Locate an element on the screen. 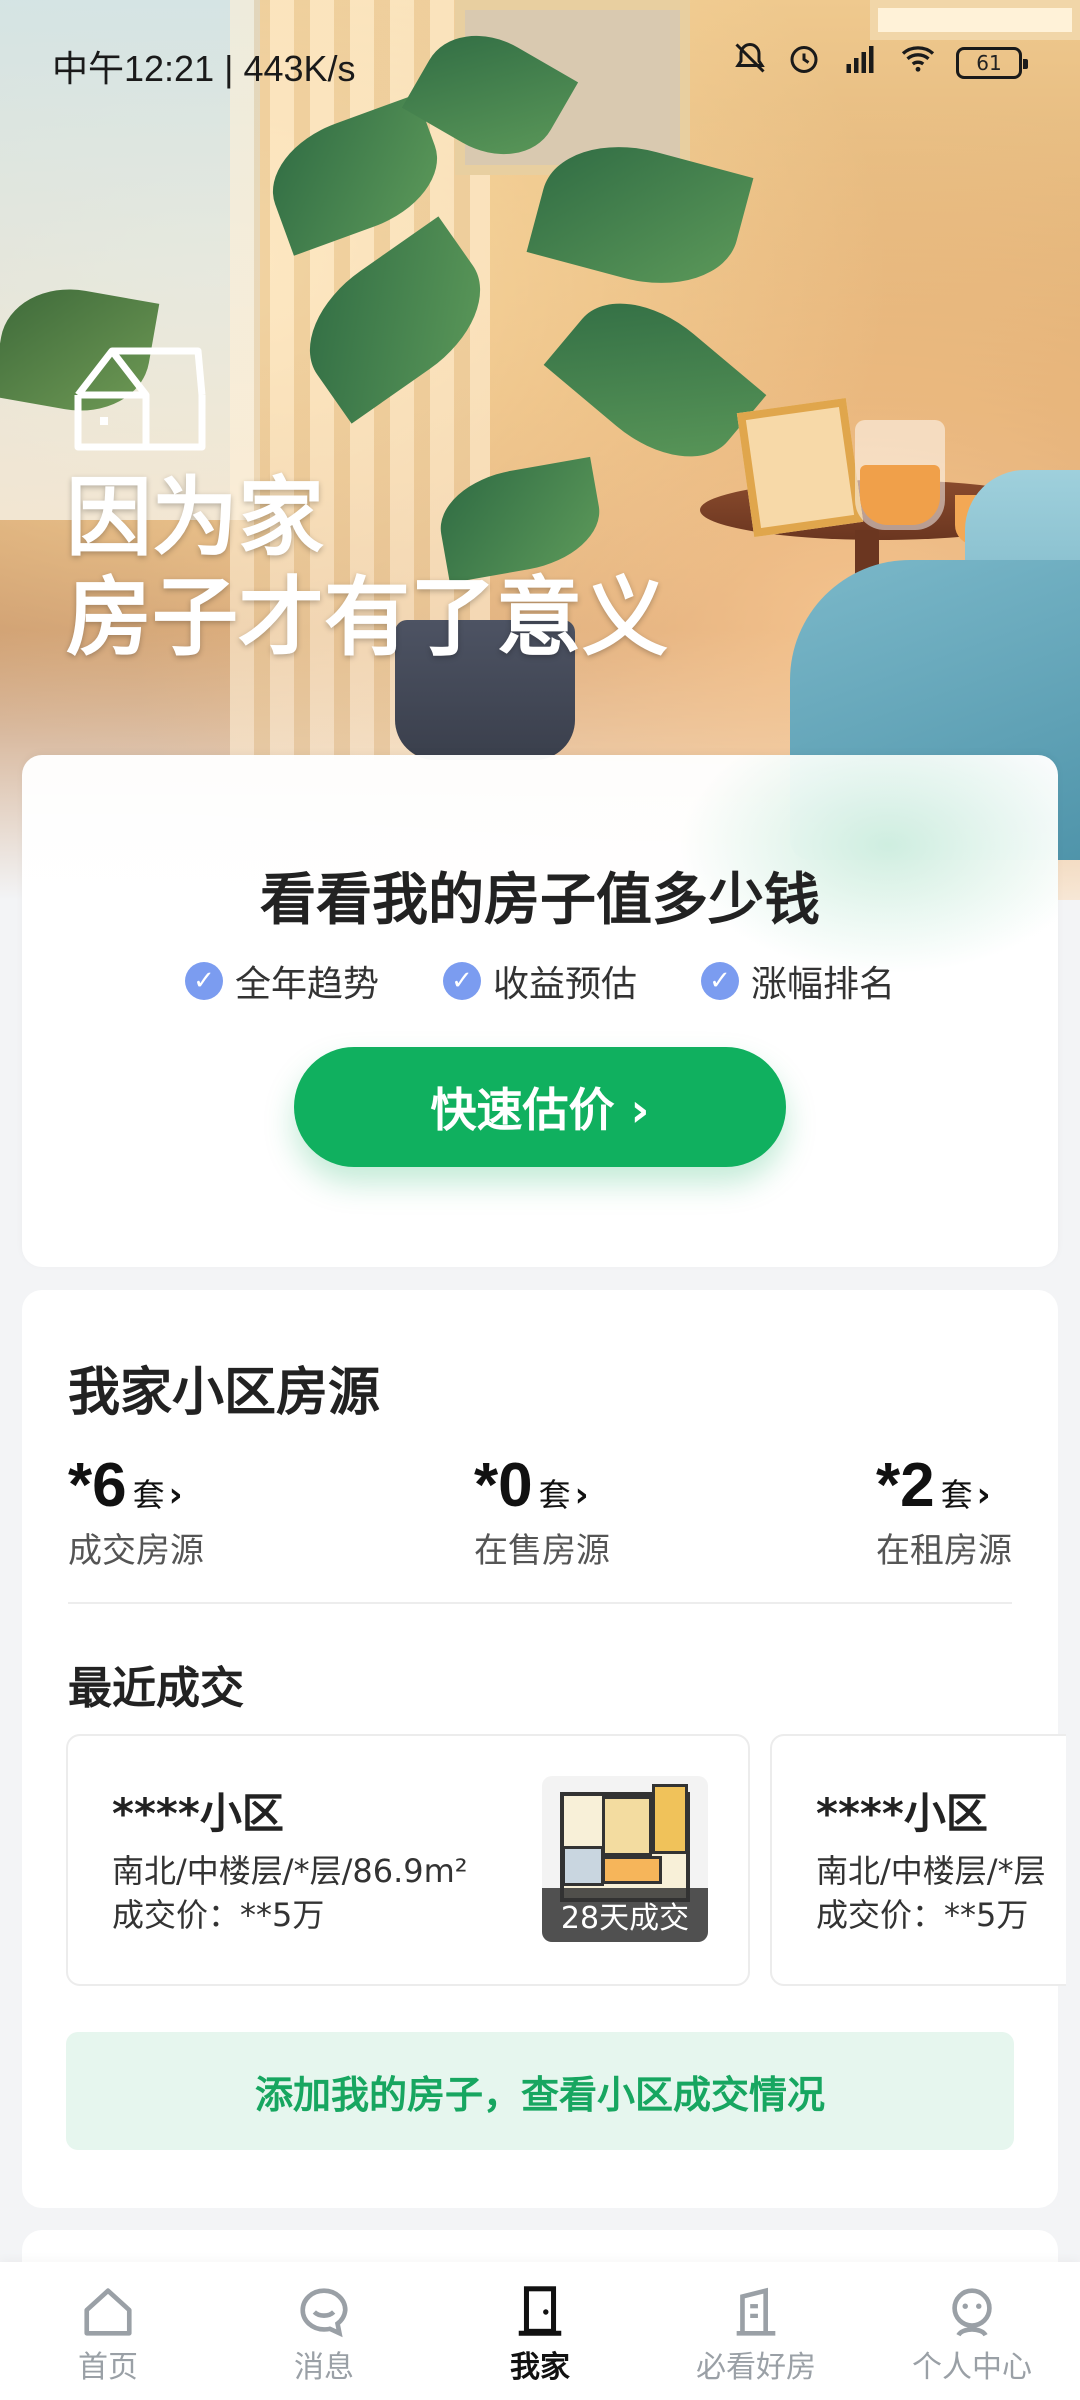 The height and width of the screenshot is (2400, 1080). tab-must-see-homes: 必看好房 is located at coordinates (756, 2334).